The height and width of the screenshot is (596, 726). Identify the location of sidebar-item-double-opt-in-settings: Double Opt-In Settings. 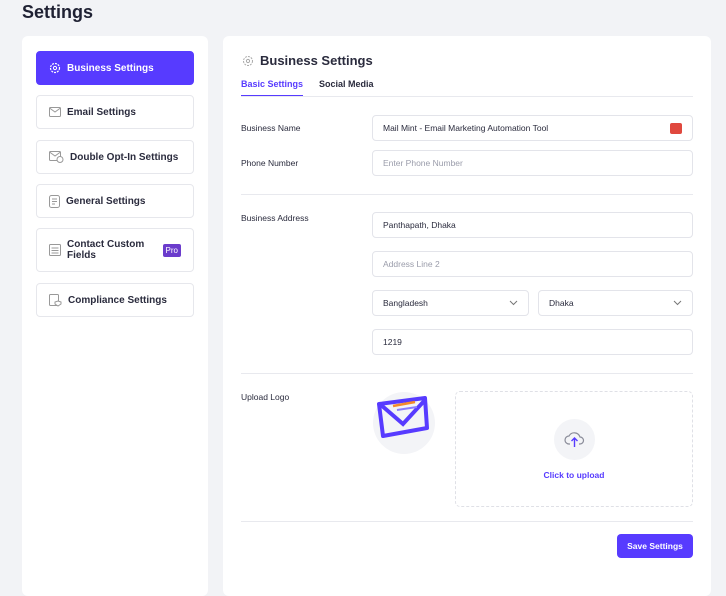
(115, 157).